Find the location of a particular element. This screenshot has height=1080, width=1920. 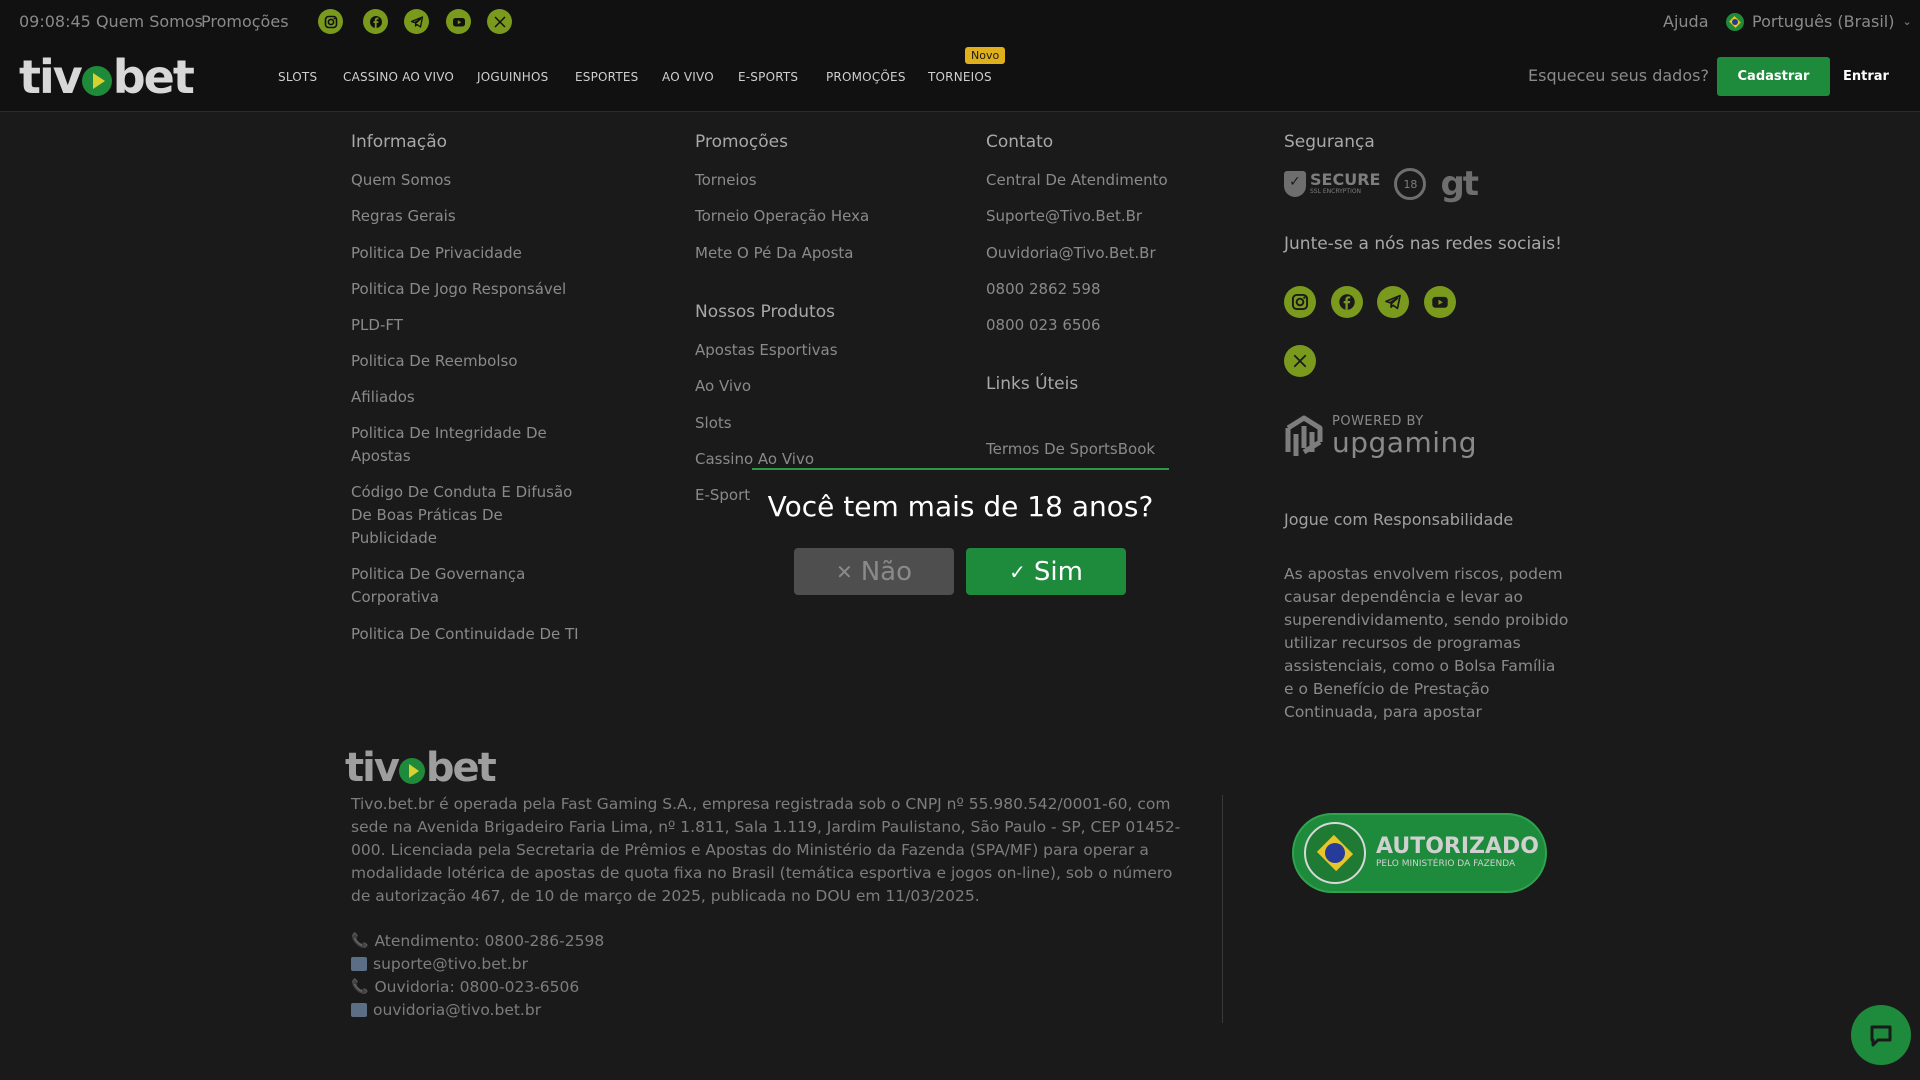

top-link-quem-somos: Quem Somos is located at coordinates (149, 21).